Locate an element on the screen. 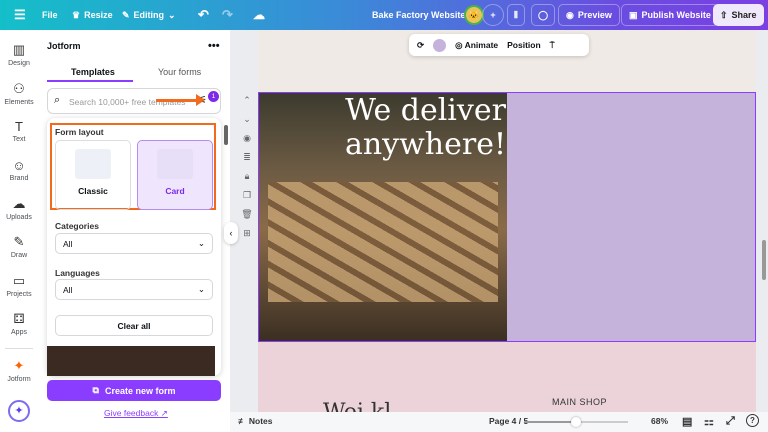  notes-button: ≢ Notes is located at coordinates (255, 421).